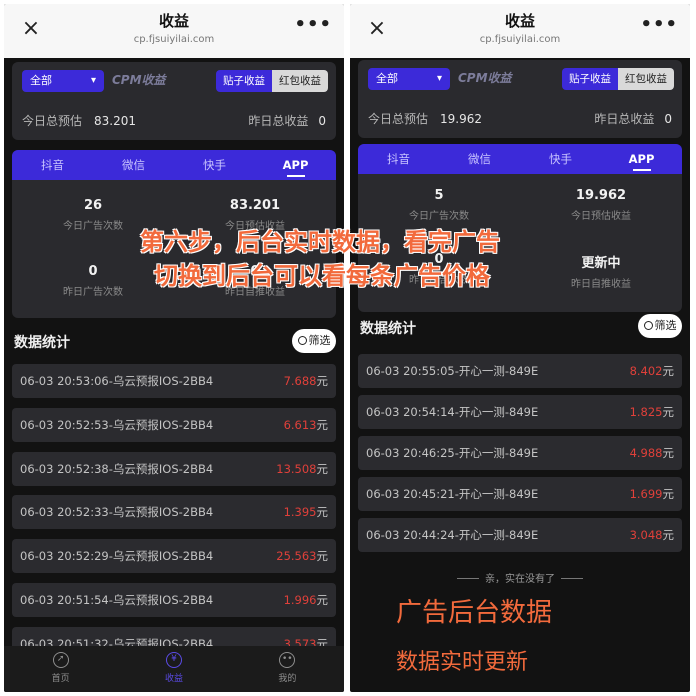 This screenshot has width=696, height=696. Describe the element at coordinates (398, 119) in the screenshot. I see `today-estimate-label: 今日总预估` at that location.